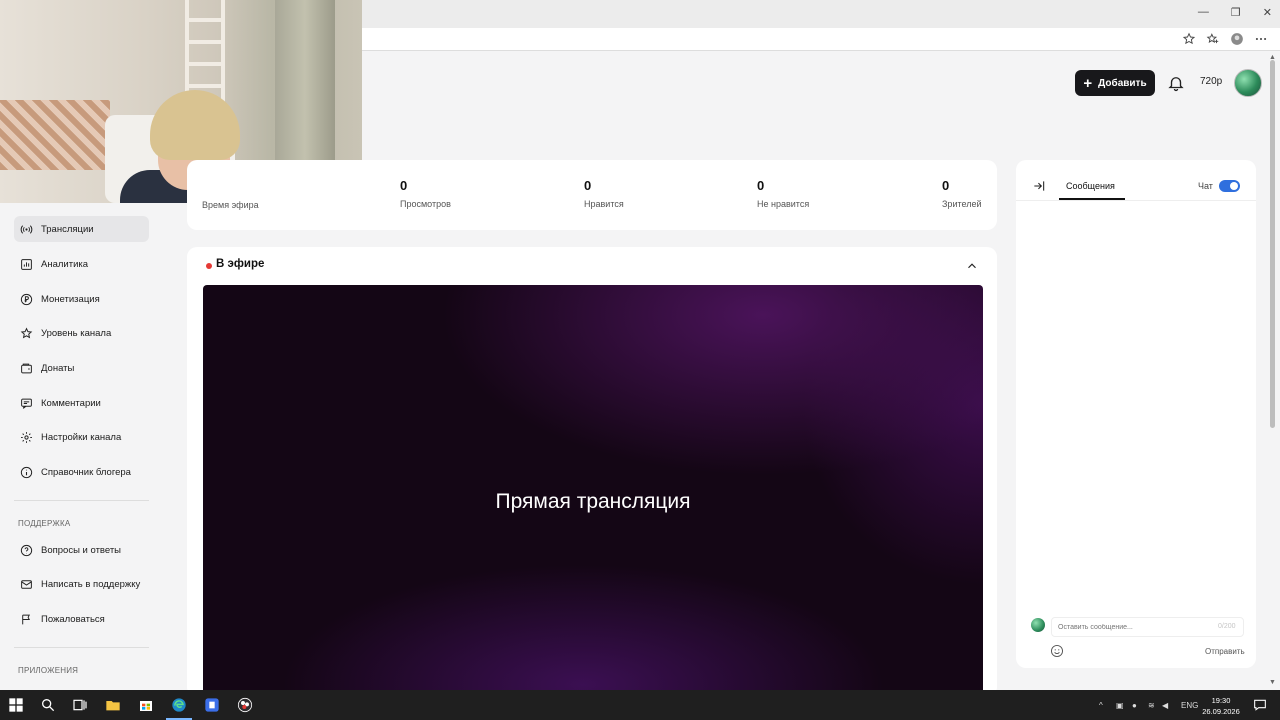 The image size is (1280, 720). I want to click on chevron-up-icon, so click(972, 266).